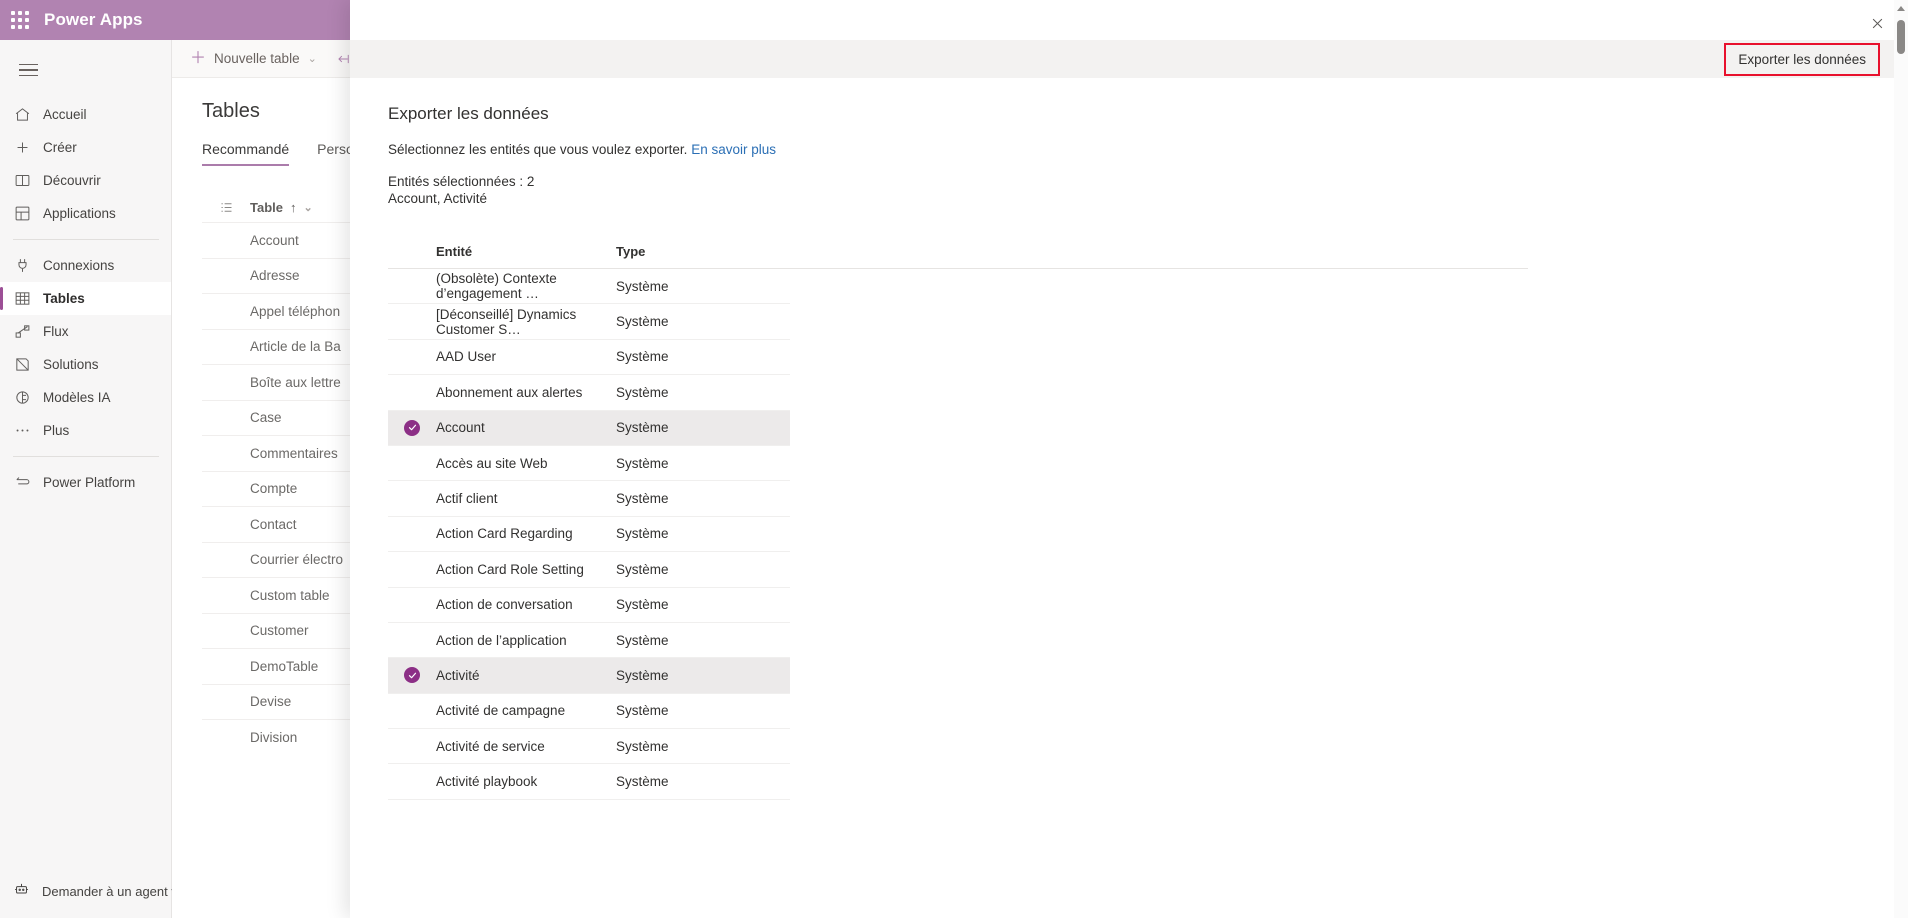  What do you see at coordinates (85, 430) in the screenshot?
I see `sidebar-item-plus: Plus` at bounding box center [85, 430].